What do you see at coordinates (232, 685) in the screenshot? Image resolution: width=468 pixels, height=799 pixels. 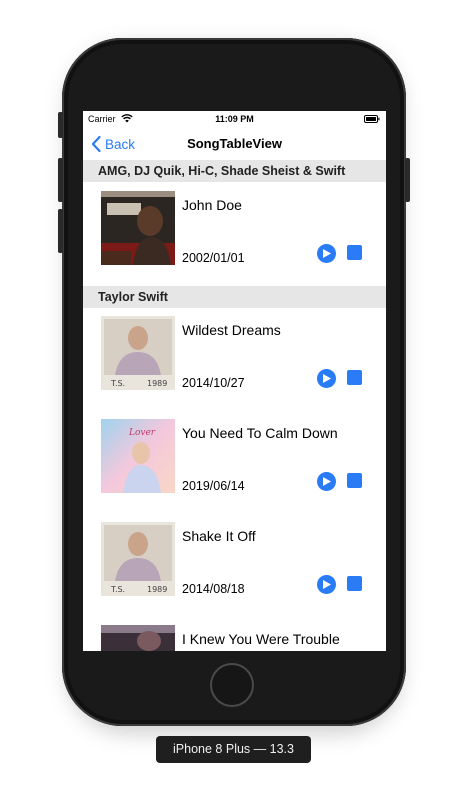 I see `home-button` at bounding box center [232, 685].